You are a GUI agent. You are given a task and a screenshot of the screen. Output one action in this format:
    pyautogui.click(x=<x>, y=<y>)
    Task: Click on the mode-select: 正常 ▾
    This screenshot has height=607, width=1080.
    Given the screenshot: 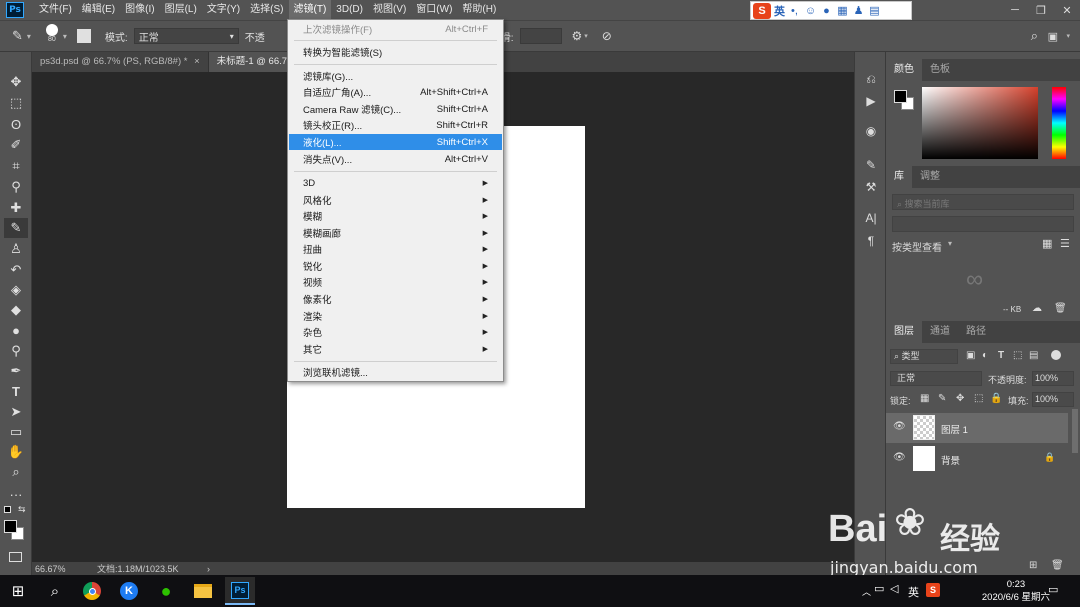 What is the action you would take?
    pyautogui.click(x=186, y=36)
    